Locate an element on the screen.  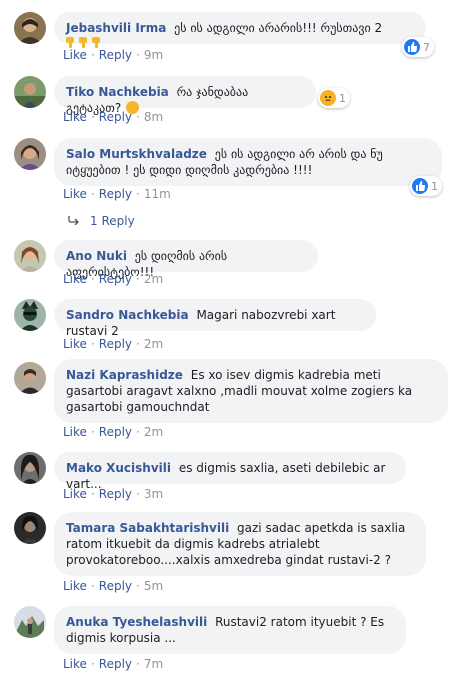
comment-author: Sandro Nachkebia is located at coordinates (127, 315).